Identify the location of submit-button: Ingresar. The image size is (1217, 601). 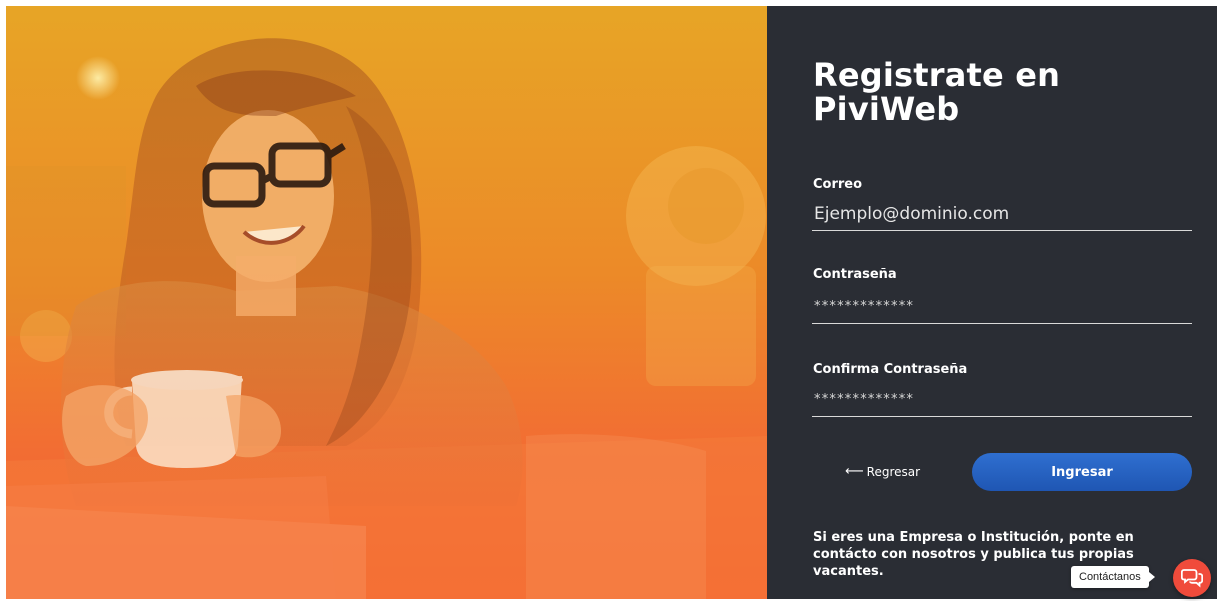
(1082, 472).